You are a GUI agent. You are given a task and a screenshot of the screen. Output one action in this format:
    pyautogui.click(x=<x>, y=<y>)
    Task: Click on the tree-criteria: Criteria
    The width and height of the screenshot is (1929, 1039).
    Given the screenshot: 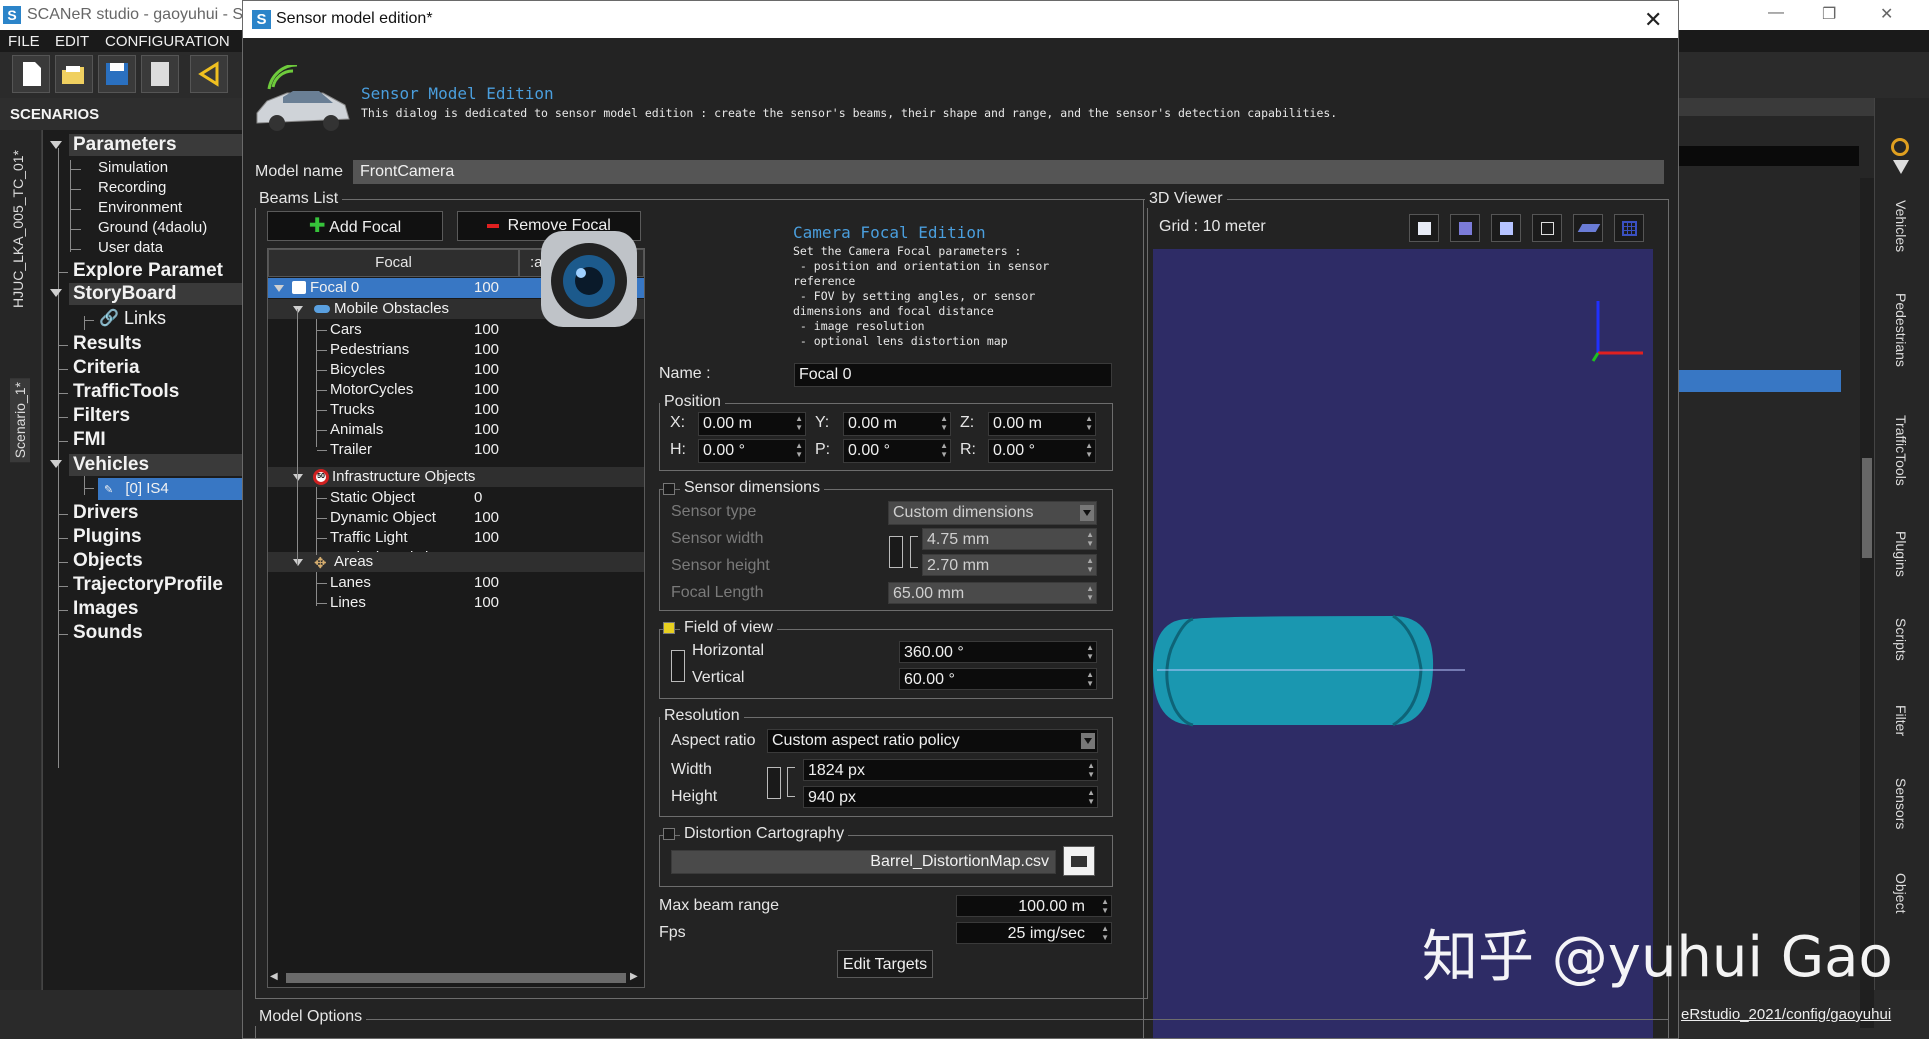 What is the action you would take?
    pyautogui.click(x=106, y=368)
    